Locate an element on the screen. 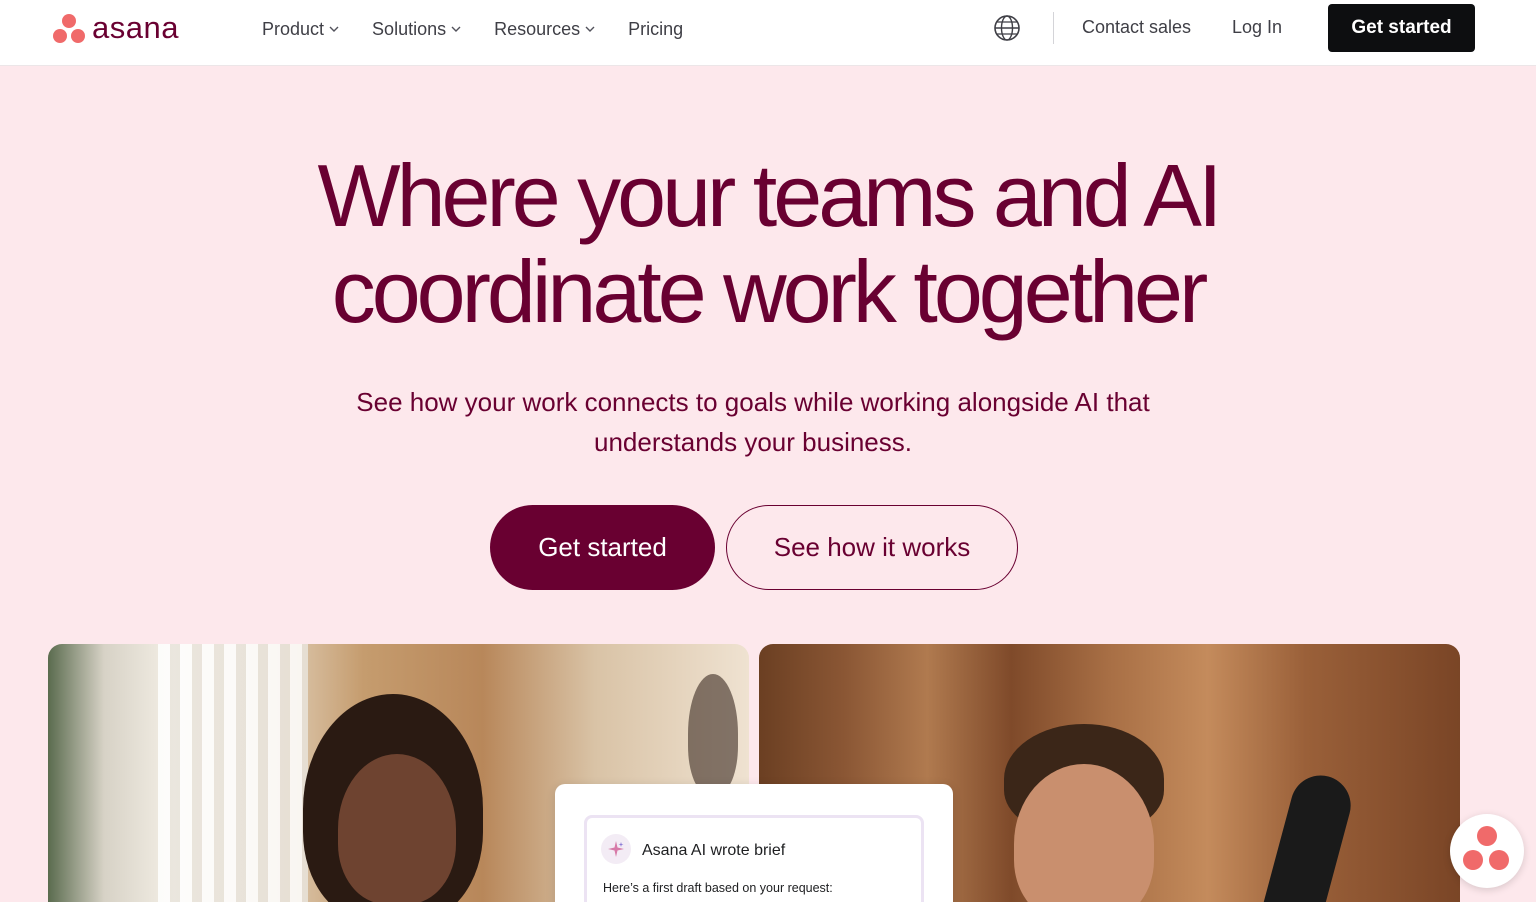 The width and height of the screenshot is (1536, 902). nav-item-label: Solutions is located at coordinates (409, 28).